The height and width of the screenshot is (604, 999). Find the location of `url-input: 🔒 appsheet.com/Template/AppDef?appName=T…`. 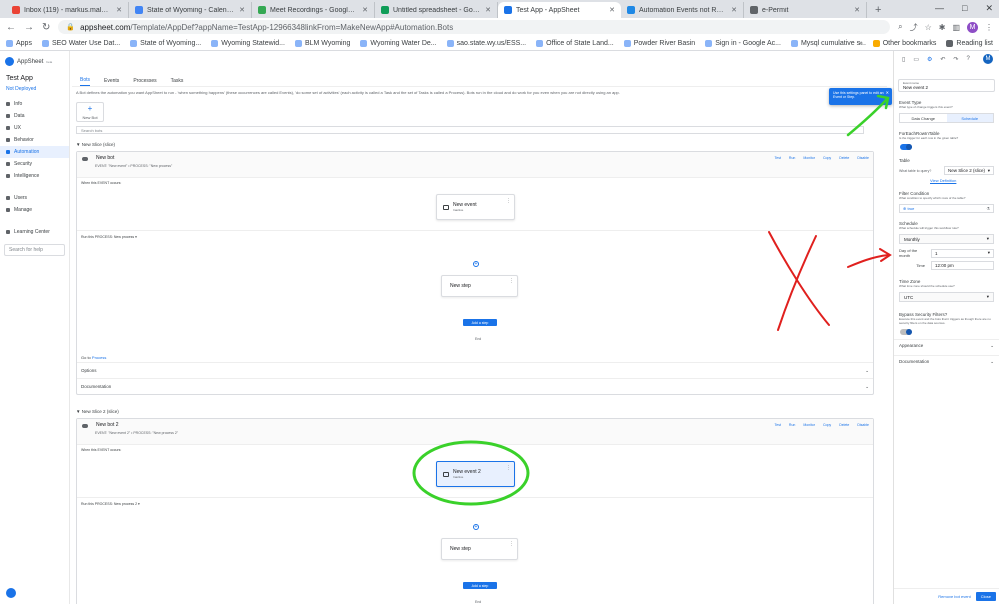

url-input: 🔒 appsheet.com/Template/AppDef?appName=T… is located at coordinates (474, 27).